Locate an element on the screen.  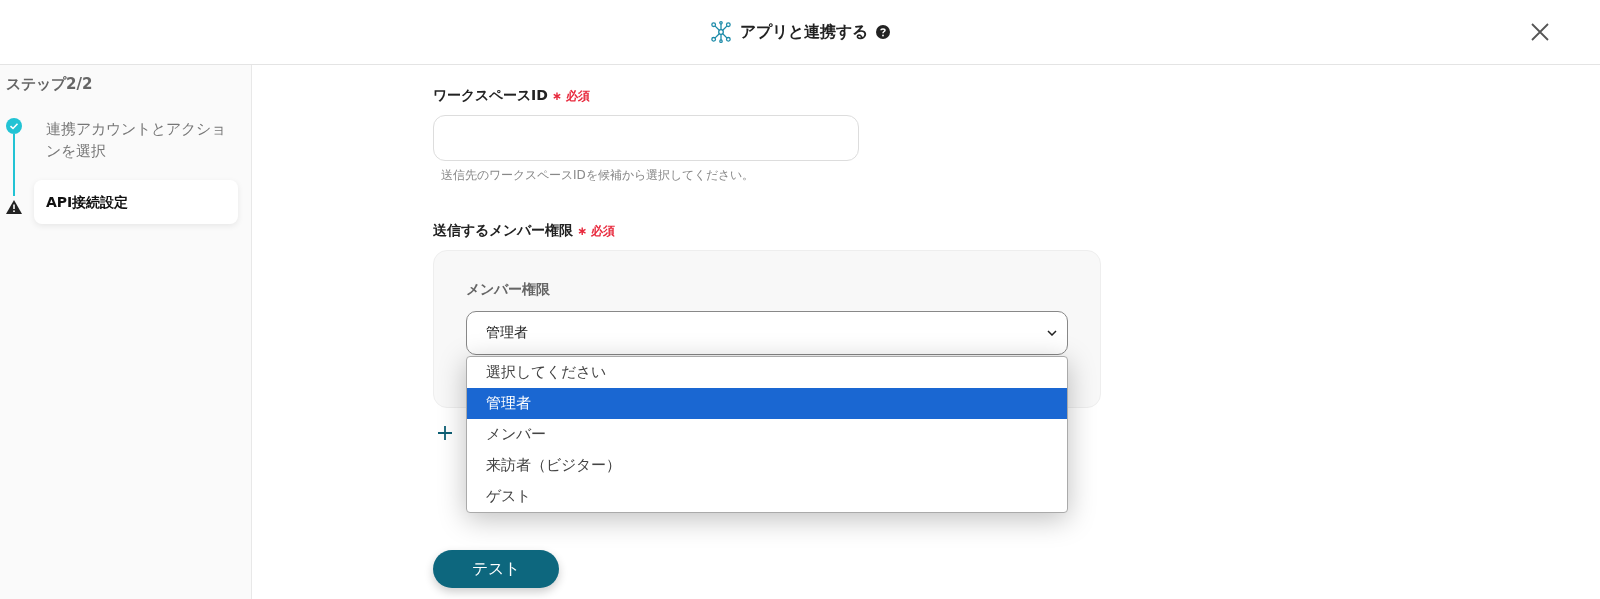
field-label: ワークスペースID is located at coordinates (490, 96).